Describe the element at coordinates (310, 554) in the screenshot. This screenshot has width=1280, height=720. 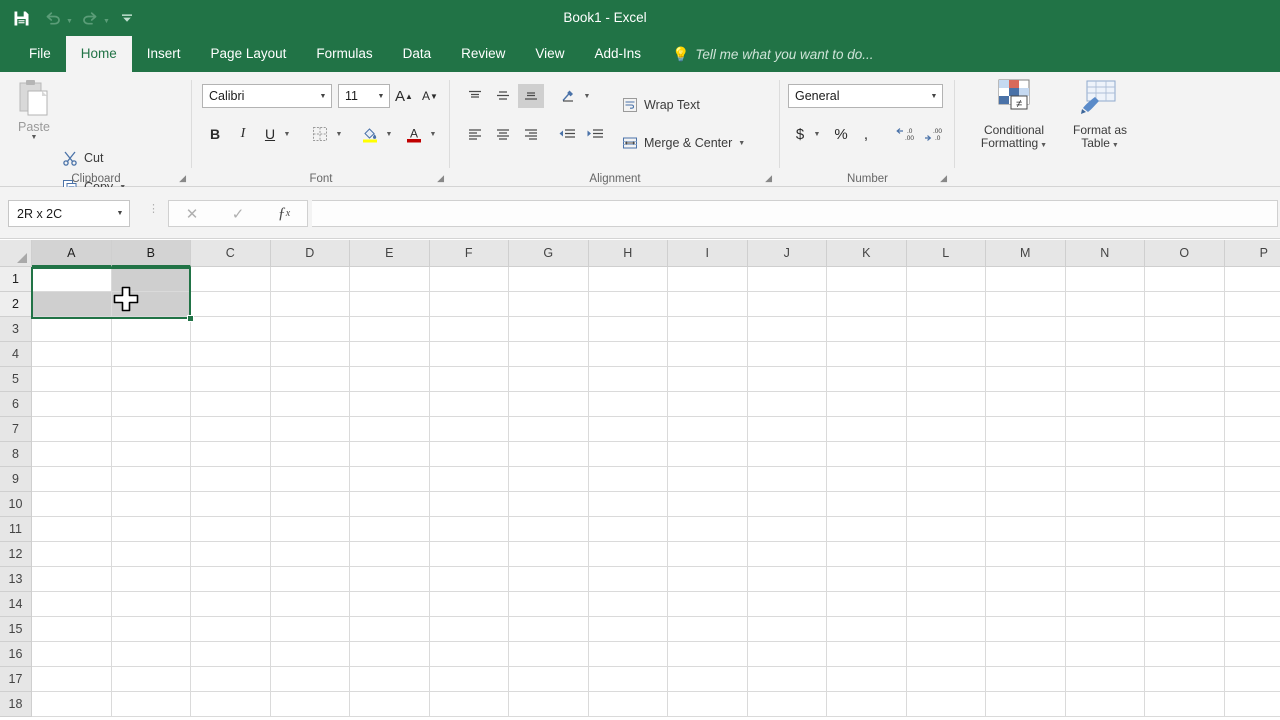
I see `cell-d12` at that location.